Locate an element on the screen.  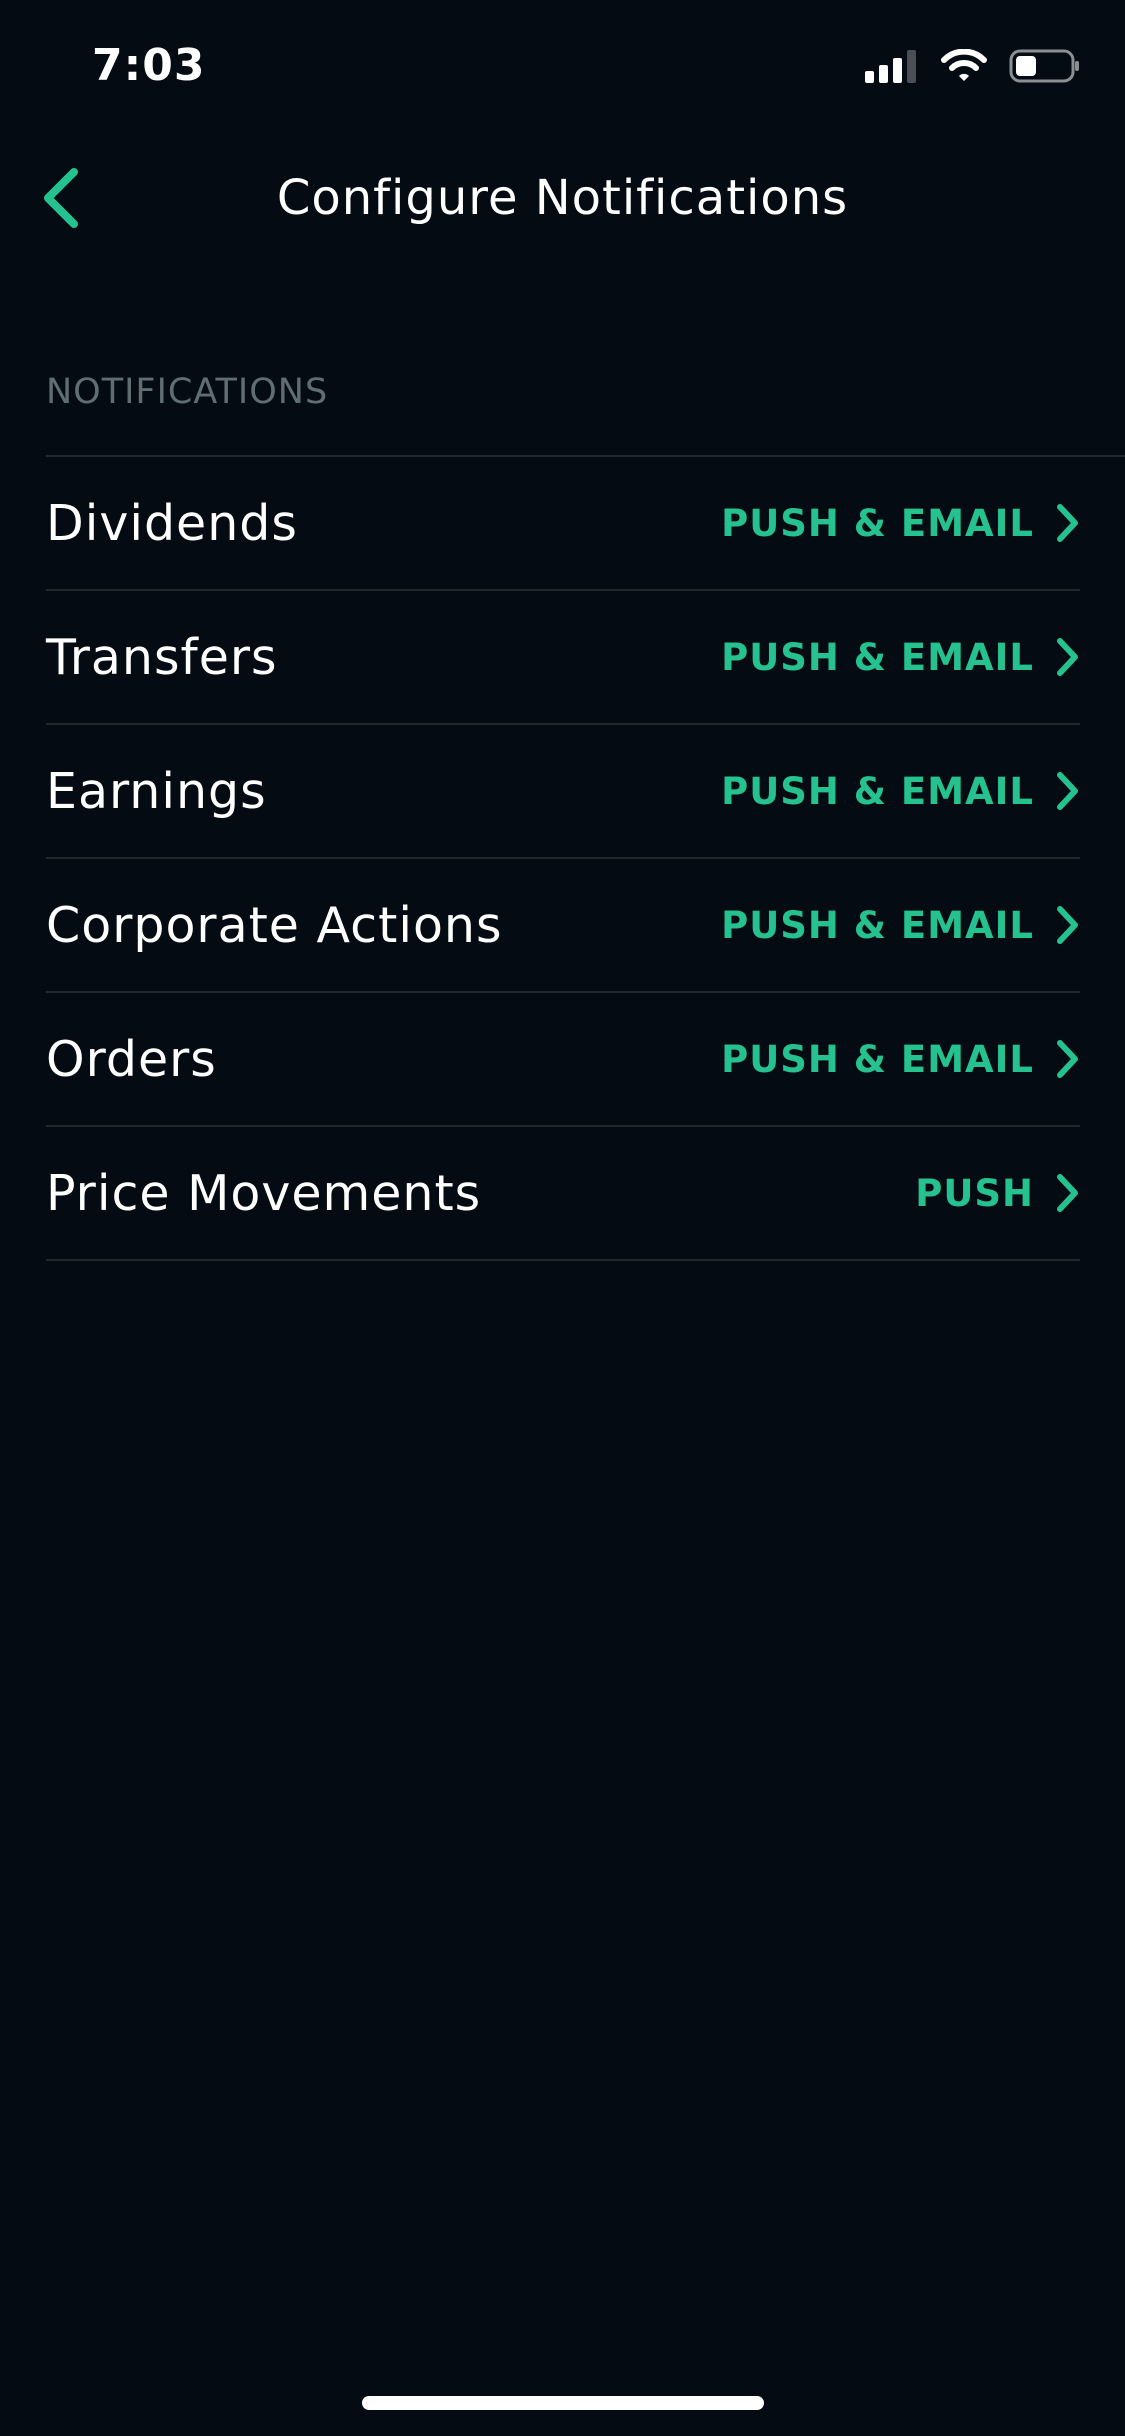
page-title: Configure Notifications is located at coordinates (562, 198).